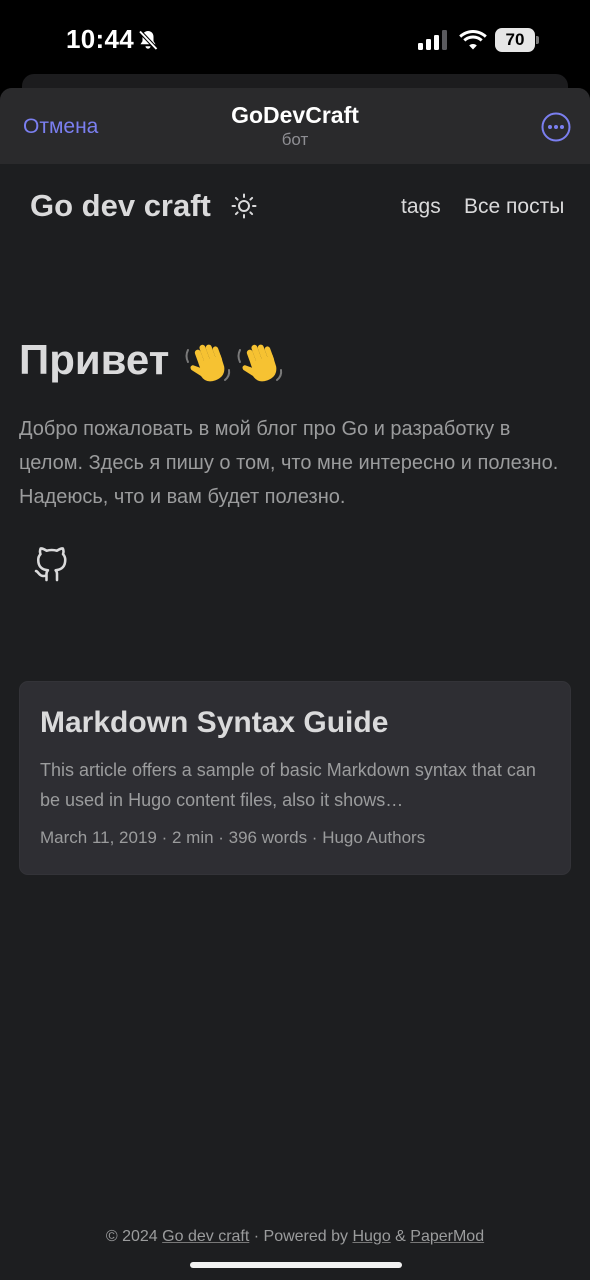  I want to click on battery-level: 70, so click(515, 39).